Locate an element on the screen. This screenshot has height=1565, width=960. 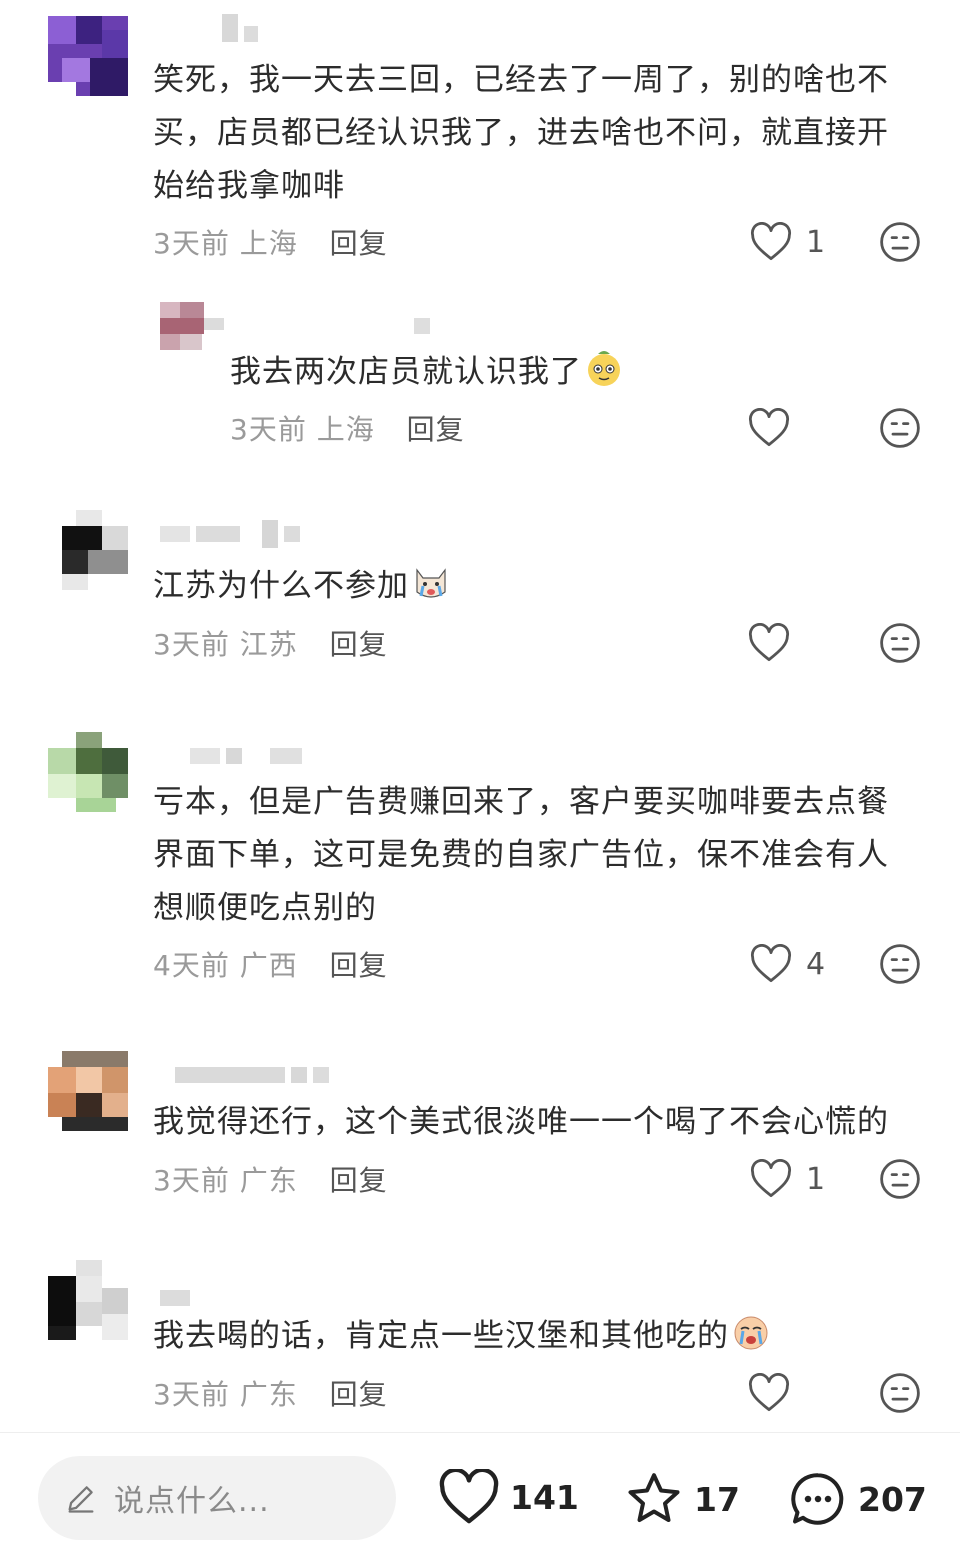
comment-bubble-icon is located at coordinates (817, 1499).